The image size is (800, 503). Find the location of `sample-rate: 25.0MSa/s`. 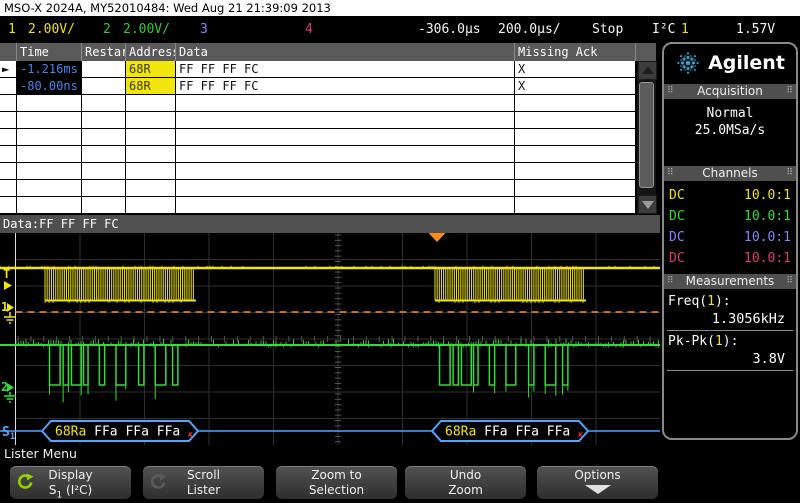

sample-rate: 25.0MSa/s is located at coordinates (730, 130).